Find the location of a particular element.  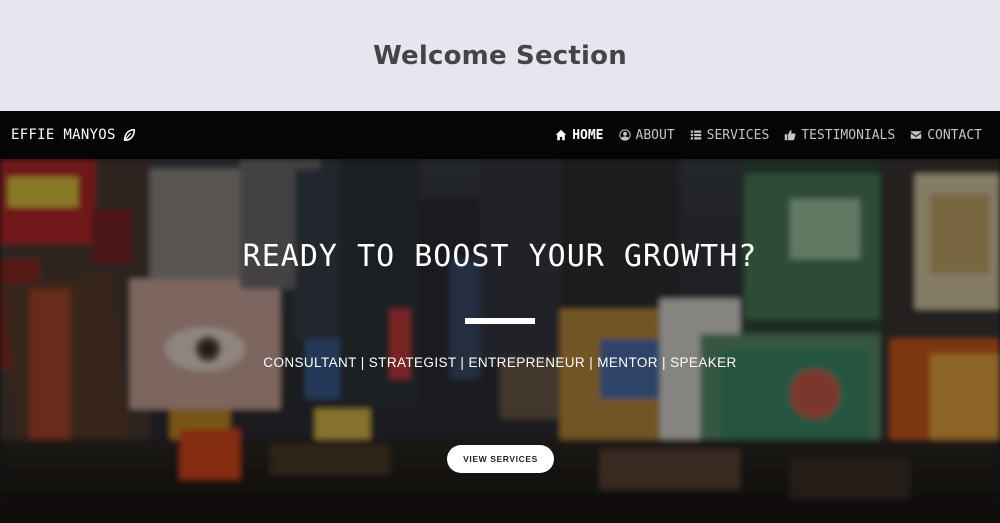

nav-item-label: TESTIMONIALS is located at coordinates (848, 135).